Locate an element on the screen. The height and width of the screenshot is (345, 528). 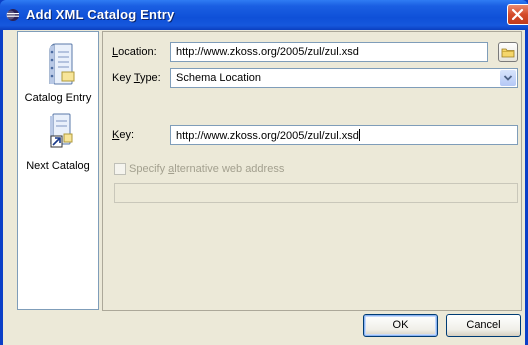
alt-address-input is located at coordinates (316, 193).